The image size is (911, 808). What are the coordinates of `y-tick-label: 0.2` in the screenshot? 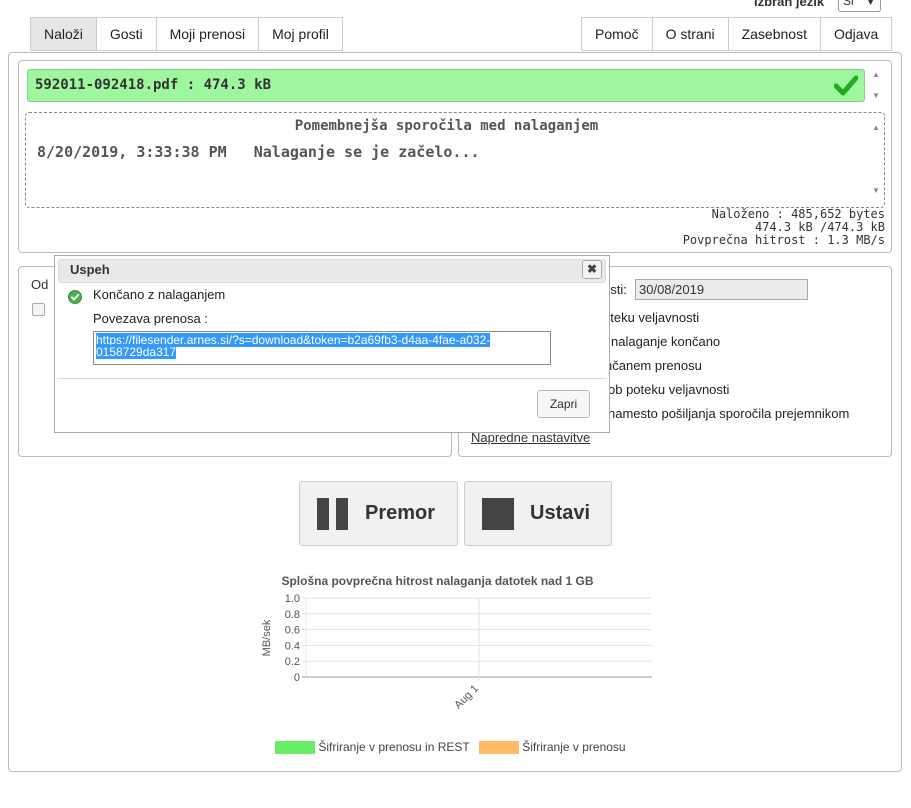 It's located at (292, 662).